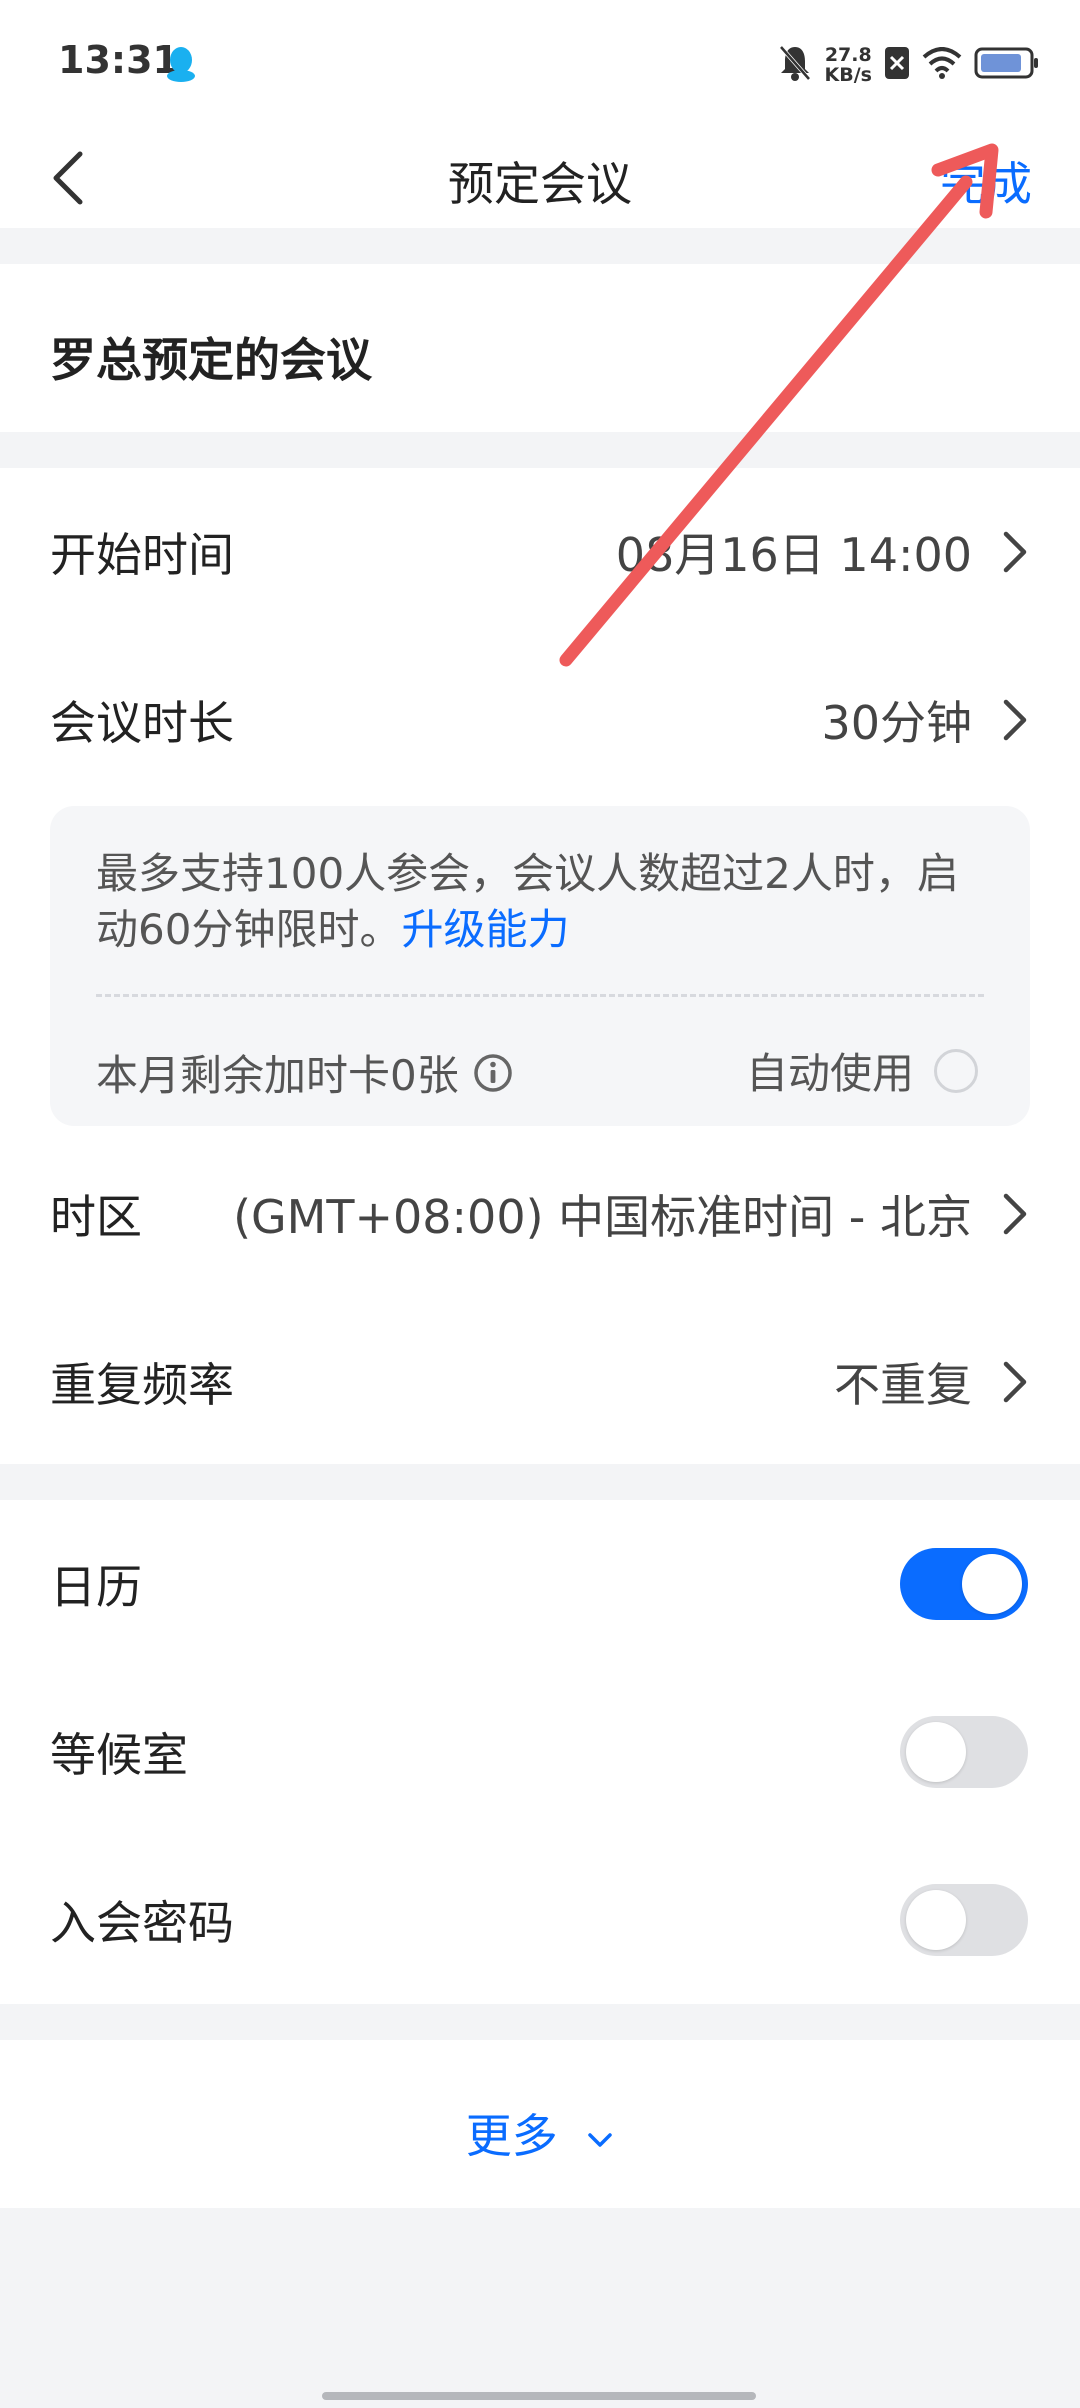 This screenshot has width=1080, height=2408. I want to click on start-time-row: 开始时间 08月16日 14:00, so click(540, 552).